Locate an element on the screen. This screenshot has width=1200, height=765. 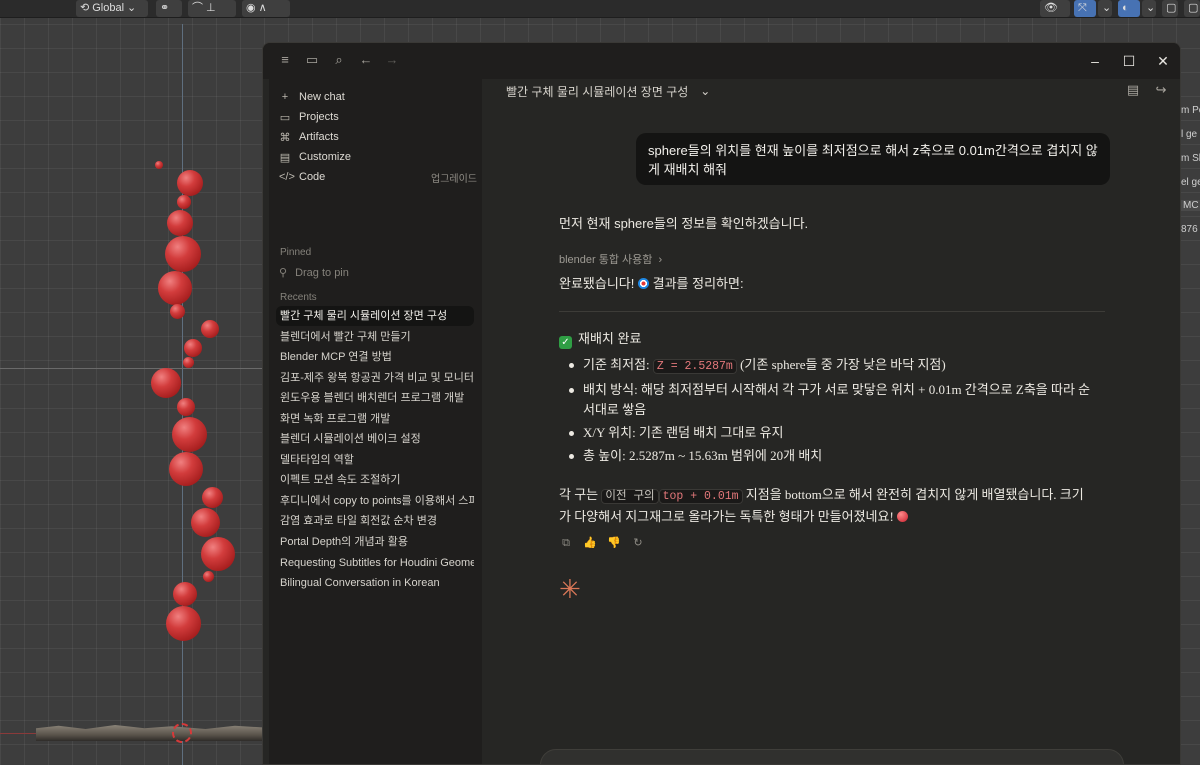
conversation-title-dropdown: 빨간 구체 물리 시뮬레이션 장면 구성 ⌄ is located at coordinates (608, 91).